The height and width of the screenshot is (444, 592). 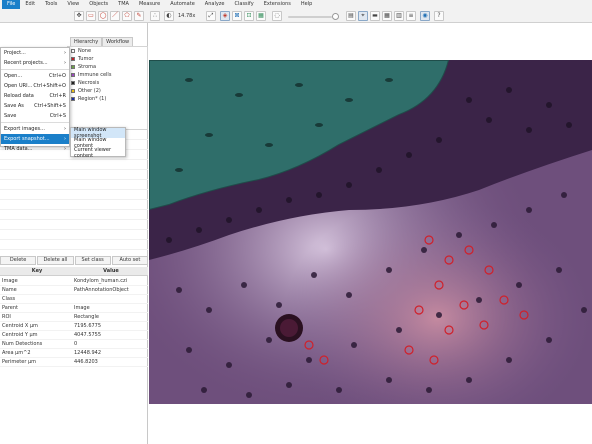 I want to click on contrast-icon: ◐, so click(x=169, y=16).